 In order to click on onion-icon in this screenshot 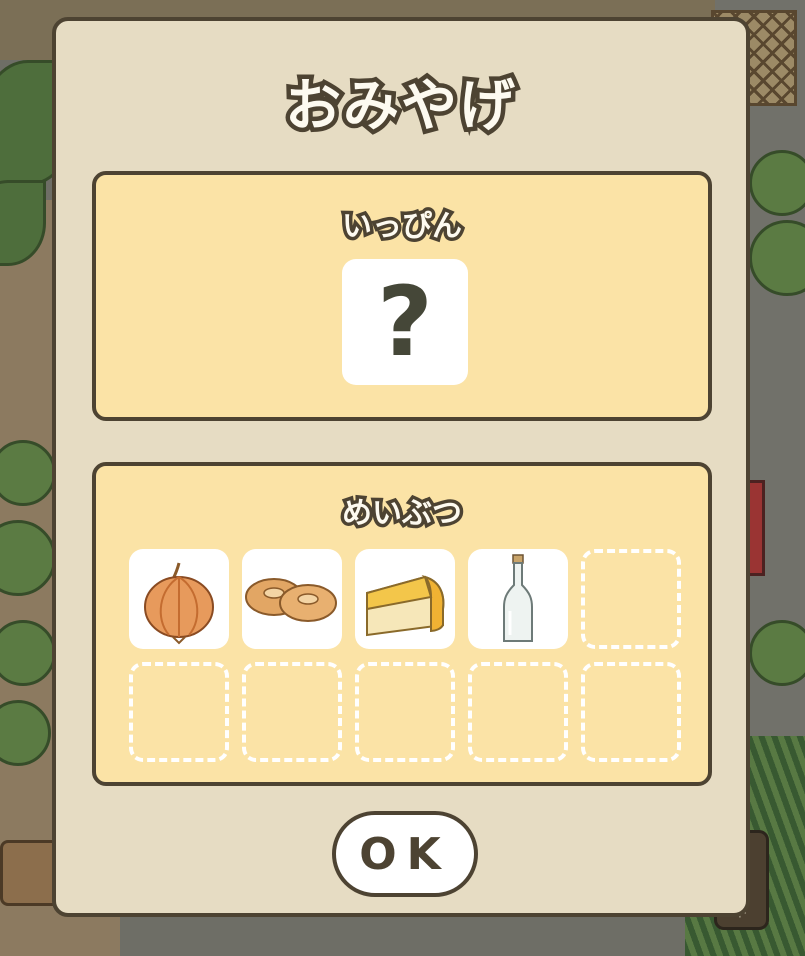, I will do `click(179, 603)`.